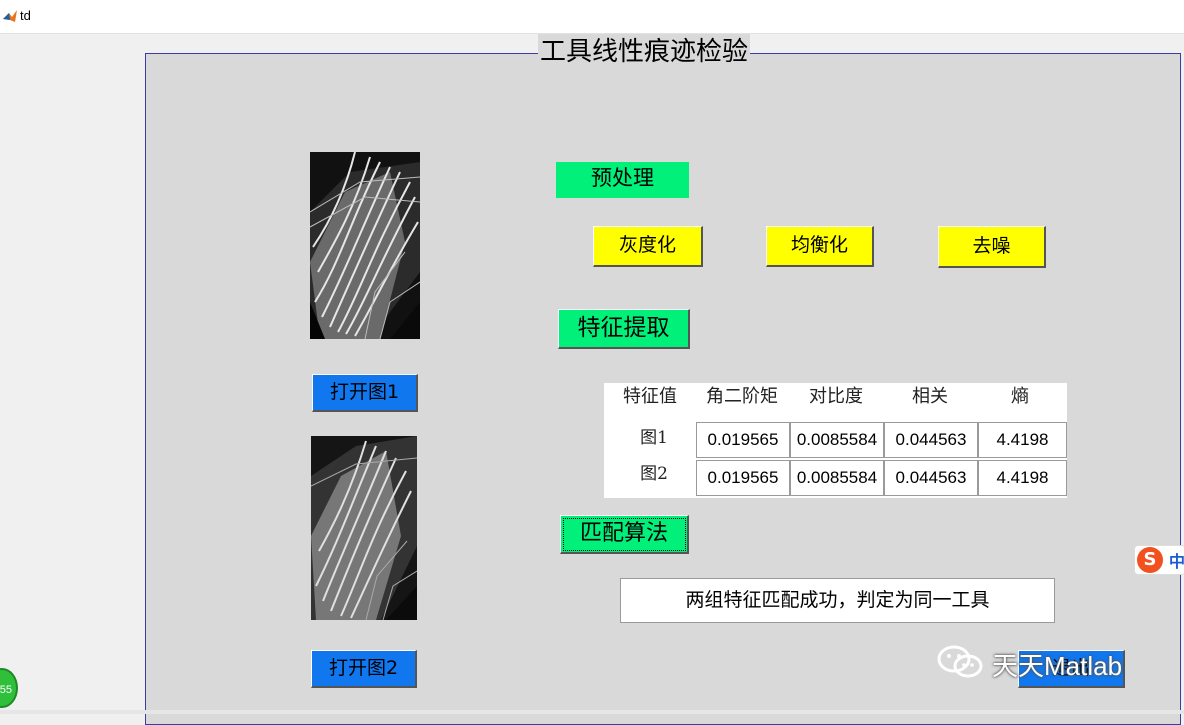  Describe the element at coordinates (654, 474) in the screenshot. I see `table-row-label-2: 图2` at that location.